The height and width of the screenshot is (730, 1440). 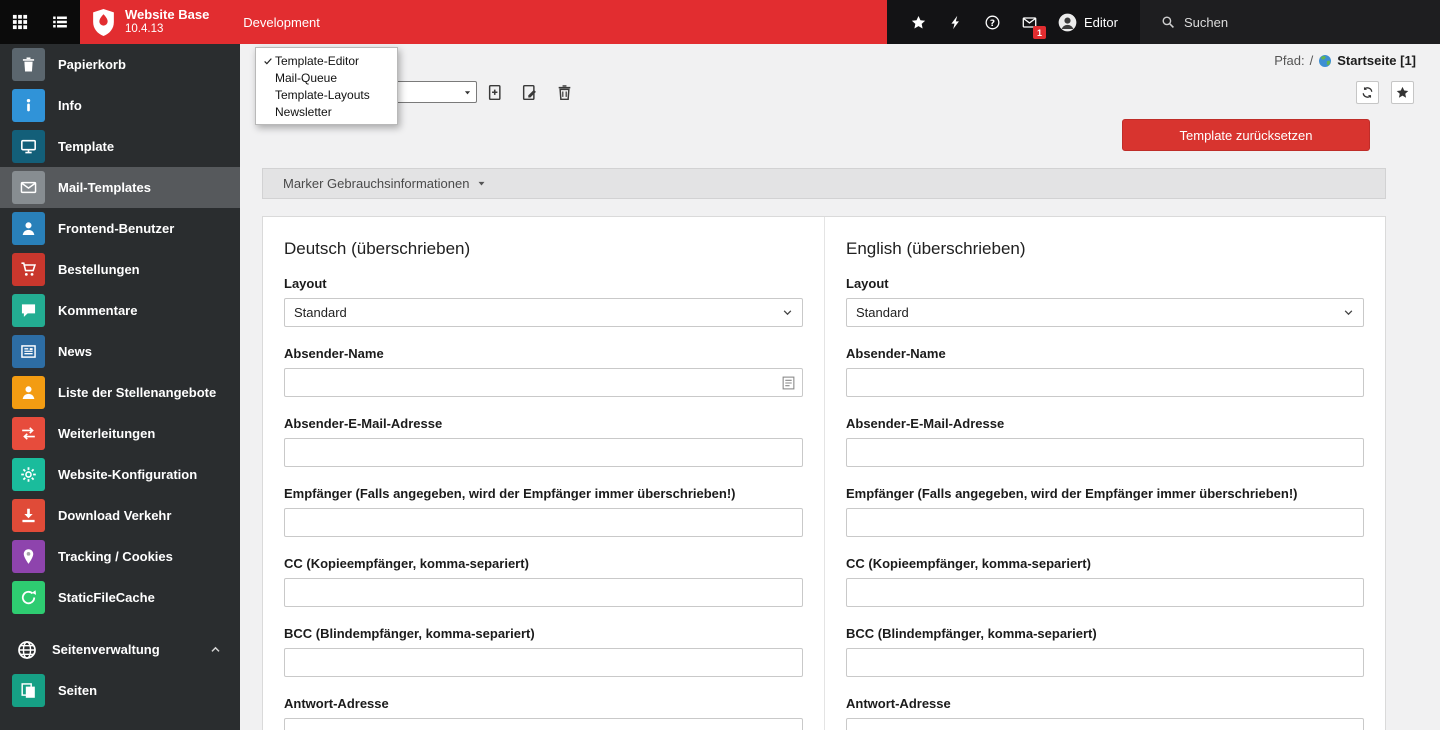 I want to click on config-icon, so click(x=28, y=474).